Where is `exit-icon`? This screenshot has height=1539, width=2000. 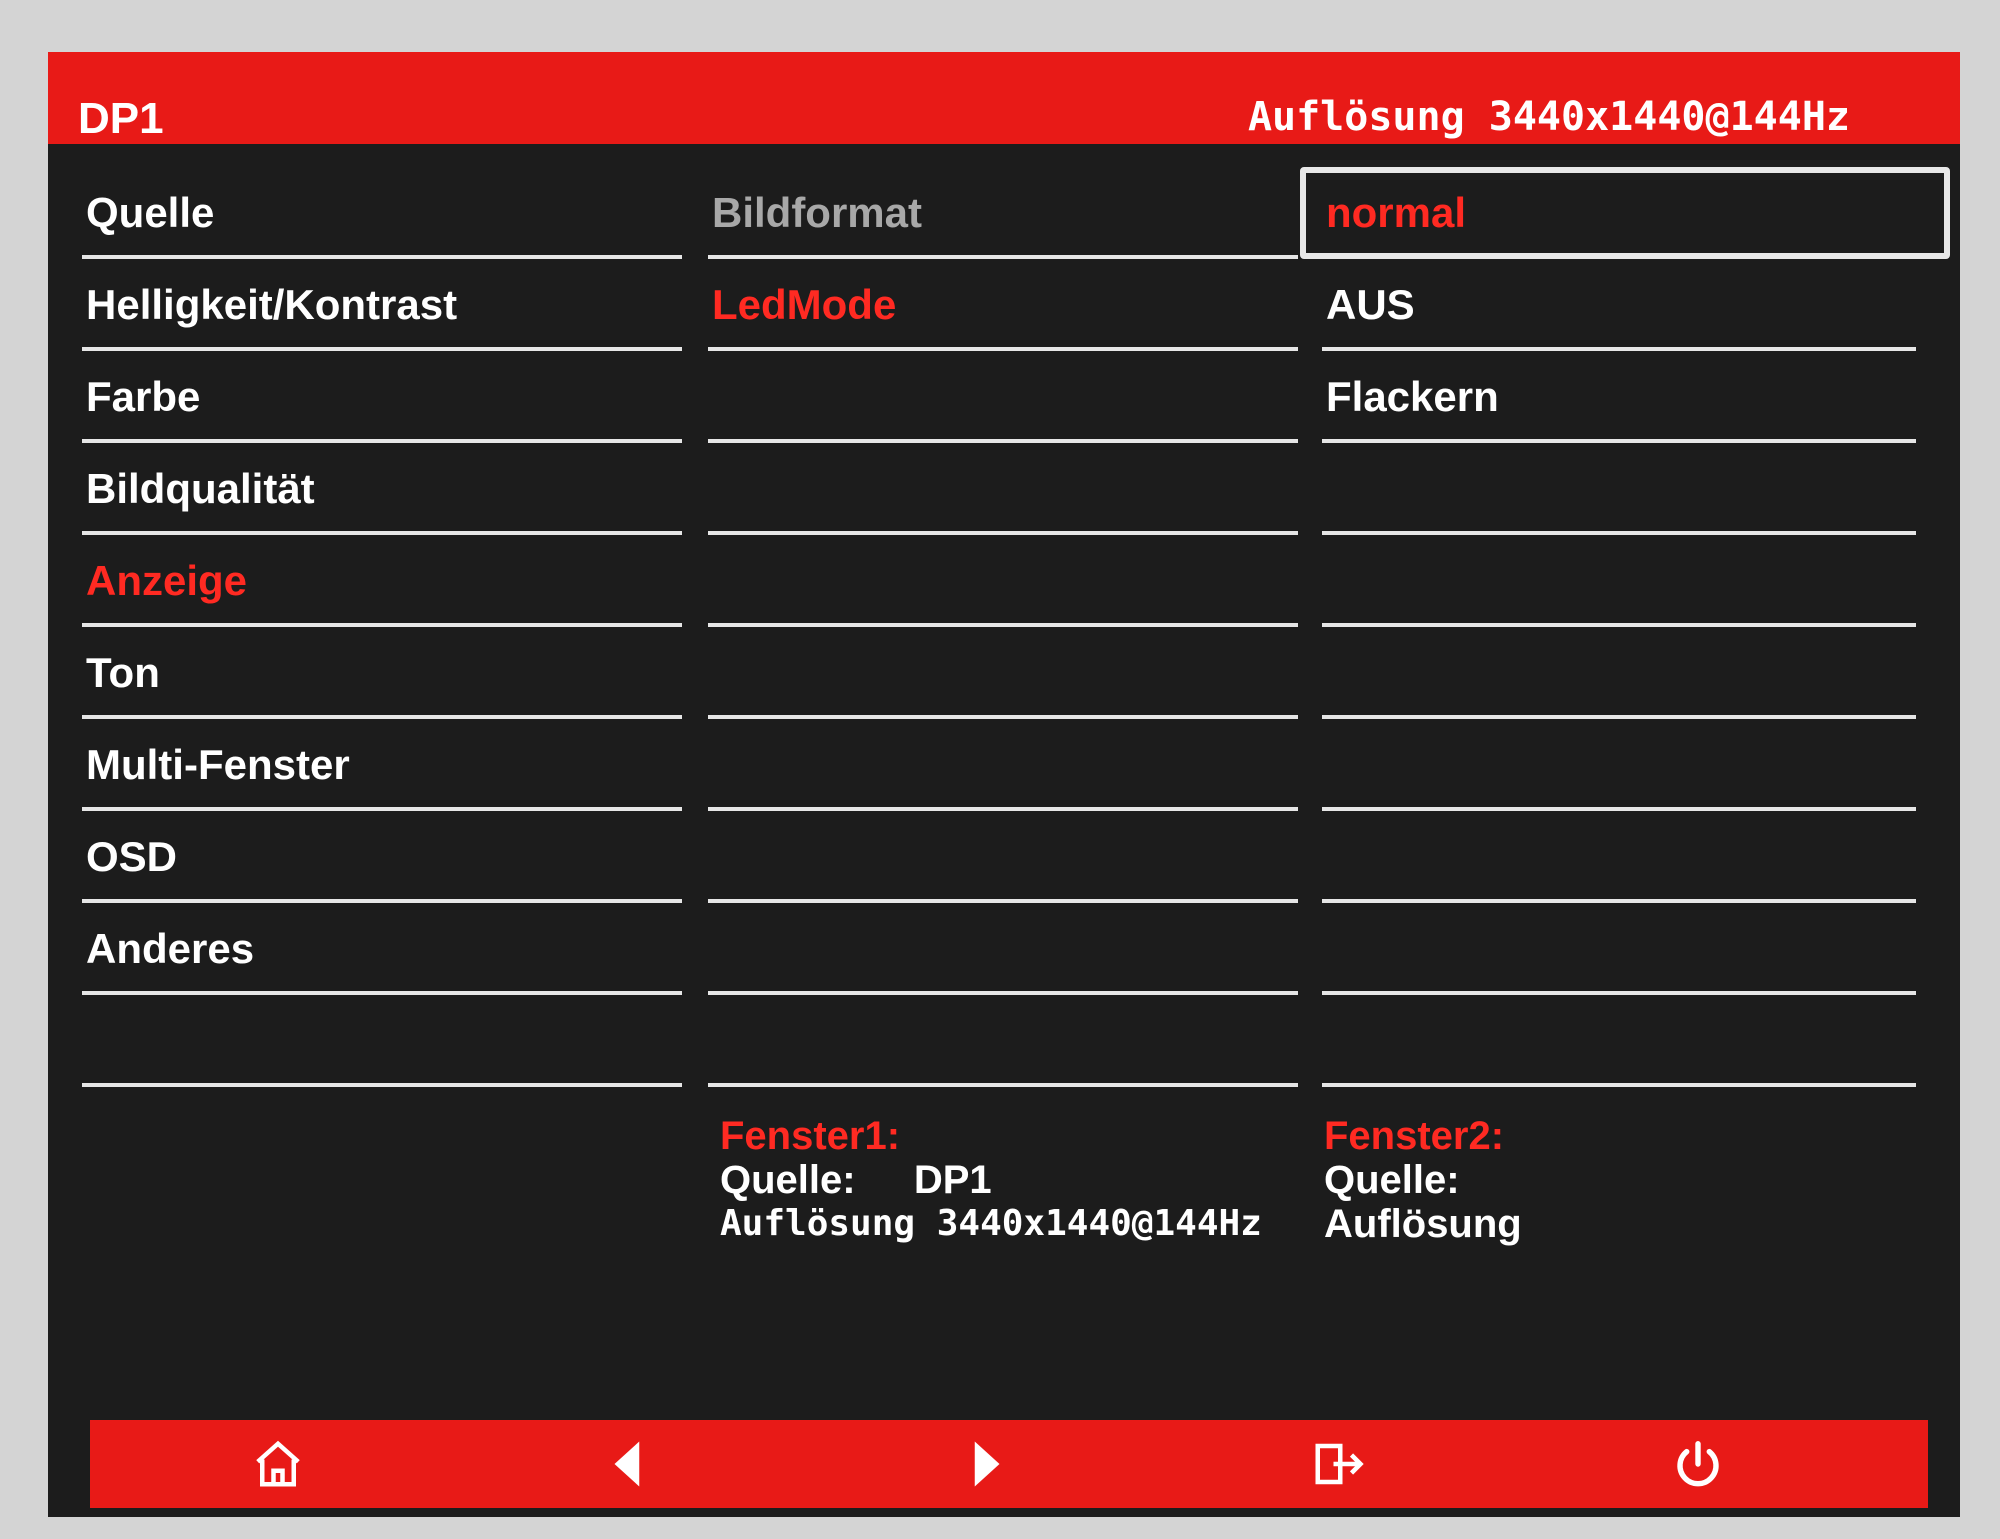
exit-icon is located at coordinates (1338, 1464).